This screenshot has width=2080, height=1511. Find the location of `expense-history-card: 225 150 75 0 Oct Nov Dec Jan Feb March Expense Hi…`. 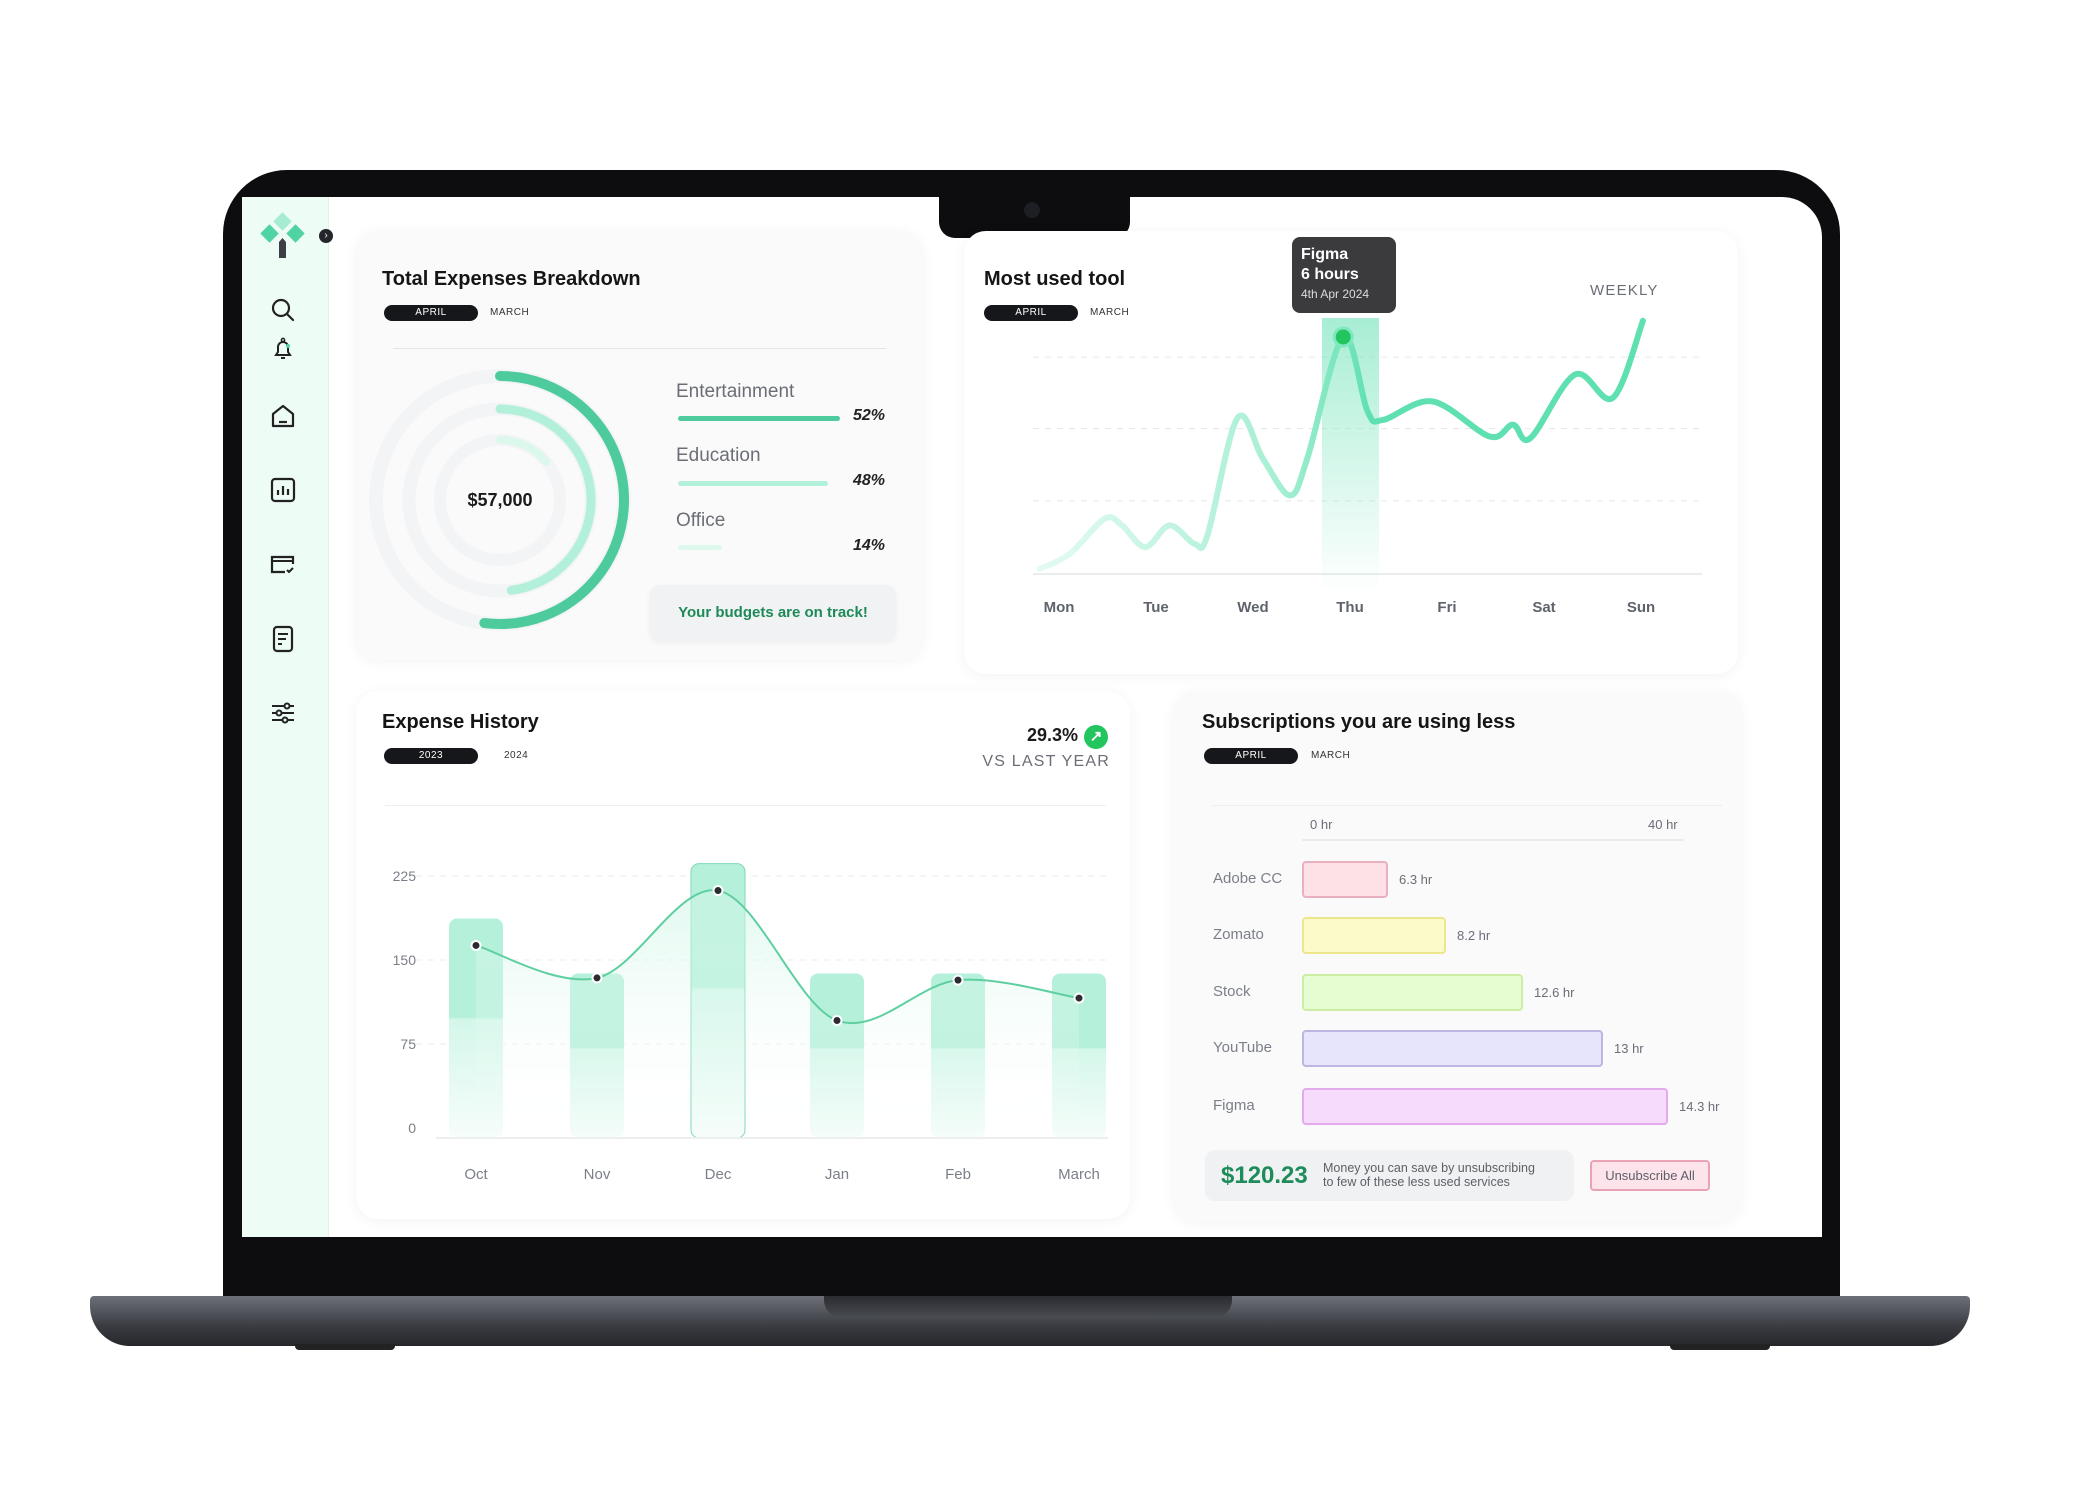

expense-history-card: 225 150 75 0 Oct Nov Dec Jan Feb March Expense Hi… is located at coordinates (743, 955).